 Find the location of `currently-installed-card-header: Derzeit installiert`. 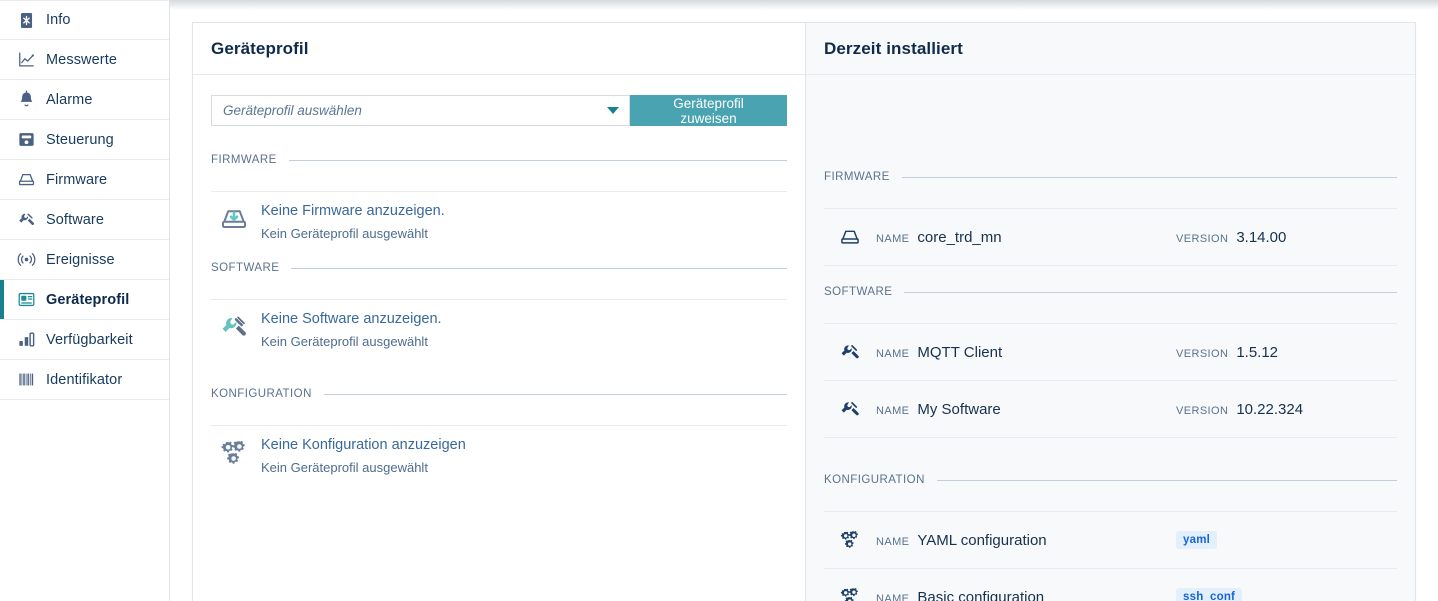

currently-installed-card-header: Derzeit installiert is located at coordinates (1110, 49).